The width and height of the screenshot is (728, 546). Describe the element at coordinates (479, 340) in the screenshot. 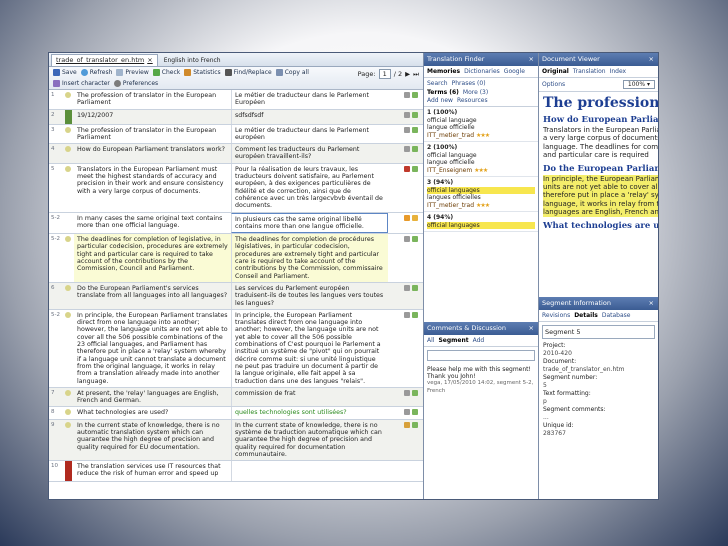

I see `tab-add: Add` at that location.